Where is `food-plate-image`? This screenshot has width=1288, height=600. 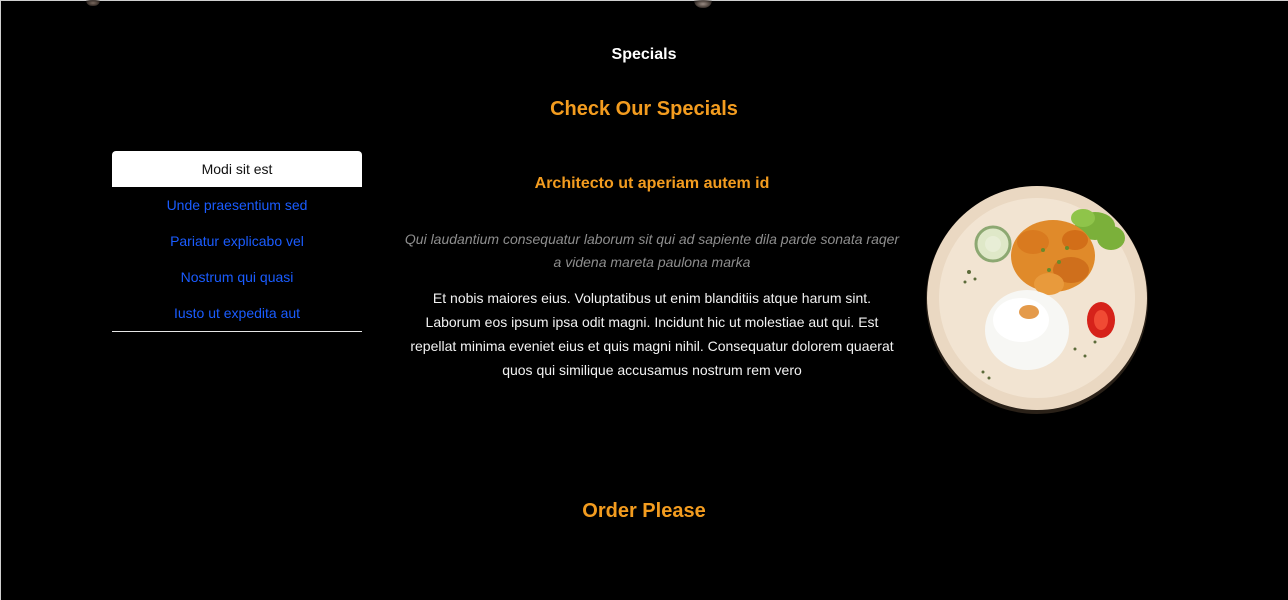 food-plate-image is located at coordinates (1037, 299).